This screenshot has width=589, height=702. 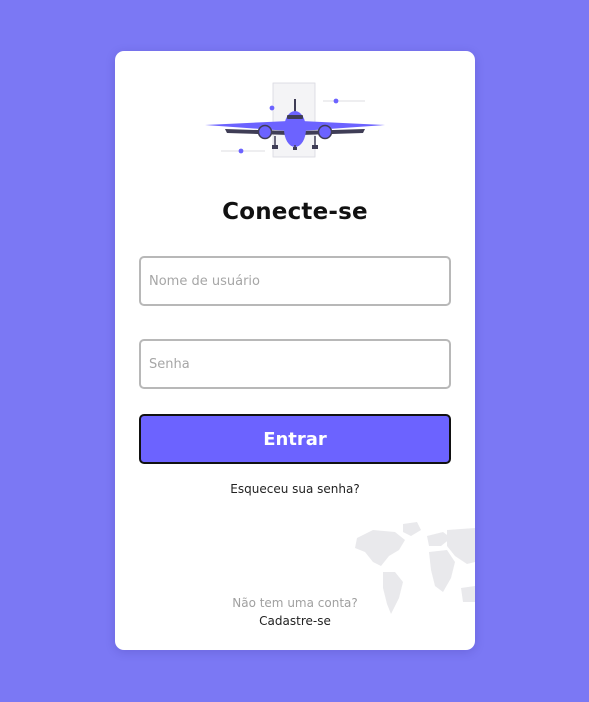 What do you see at coordinates (295, 281) in the screenshot?
I see `username-input` at bounding box center [295, 281].